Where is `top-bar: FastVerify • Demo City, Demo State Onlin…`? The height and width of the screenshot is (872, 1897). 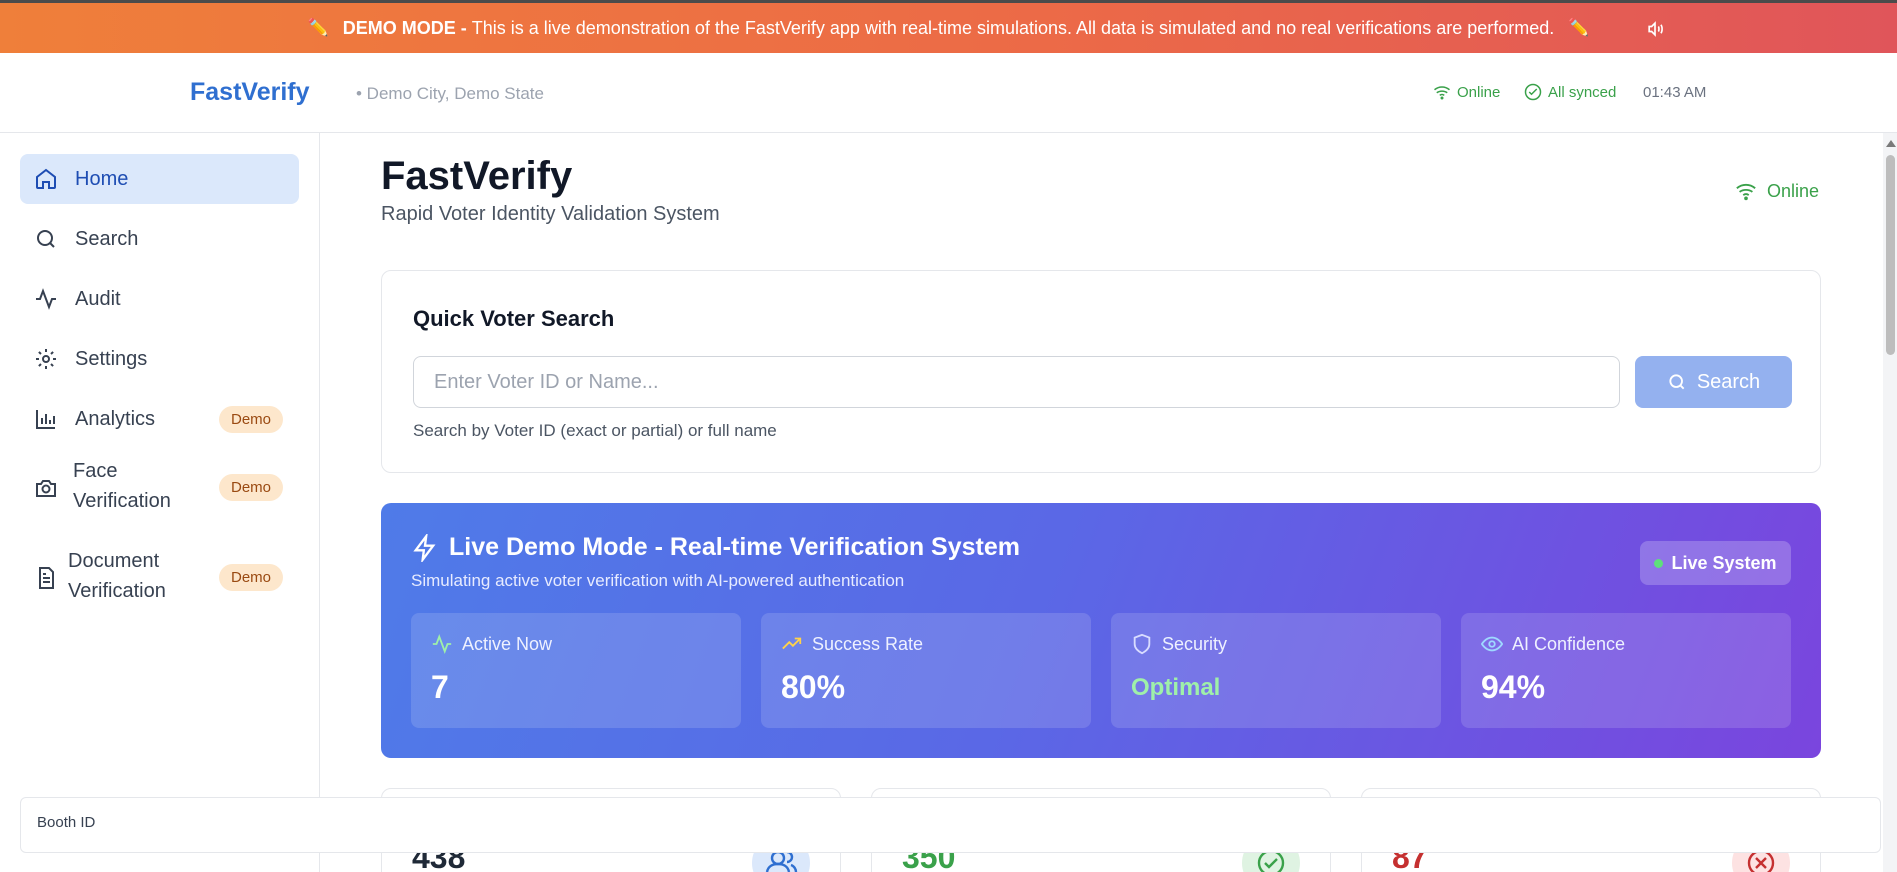
top-bar: FastVerify • Demo City, Demo State Onlin… is located at coordinates (948, 93).